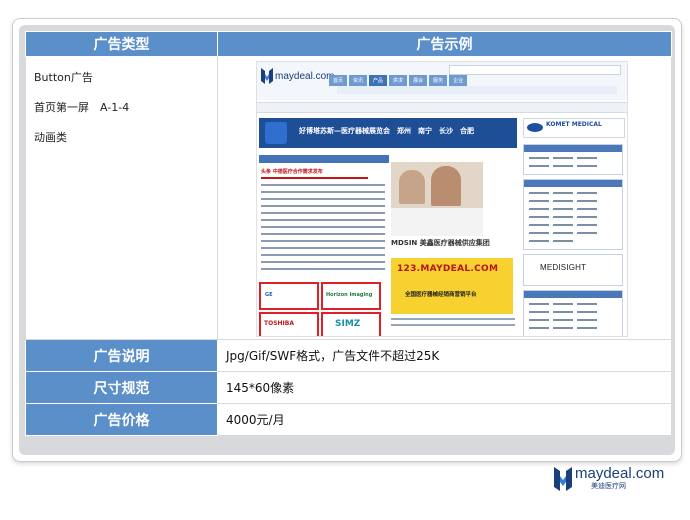 This screenshot has height=520, width=690. What do you see at coordinates (444, 355) in the screenshot?
I see `row-value-description: Jpg/Gif/SWF格式，广告文件不超过25K` at bounding box center [444, 355].